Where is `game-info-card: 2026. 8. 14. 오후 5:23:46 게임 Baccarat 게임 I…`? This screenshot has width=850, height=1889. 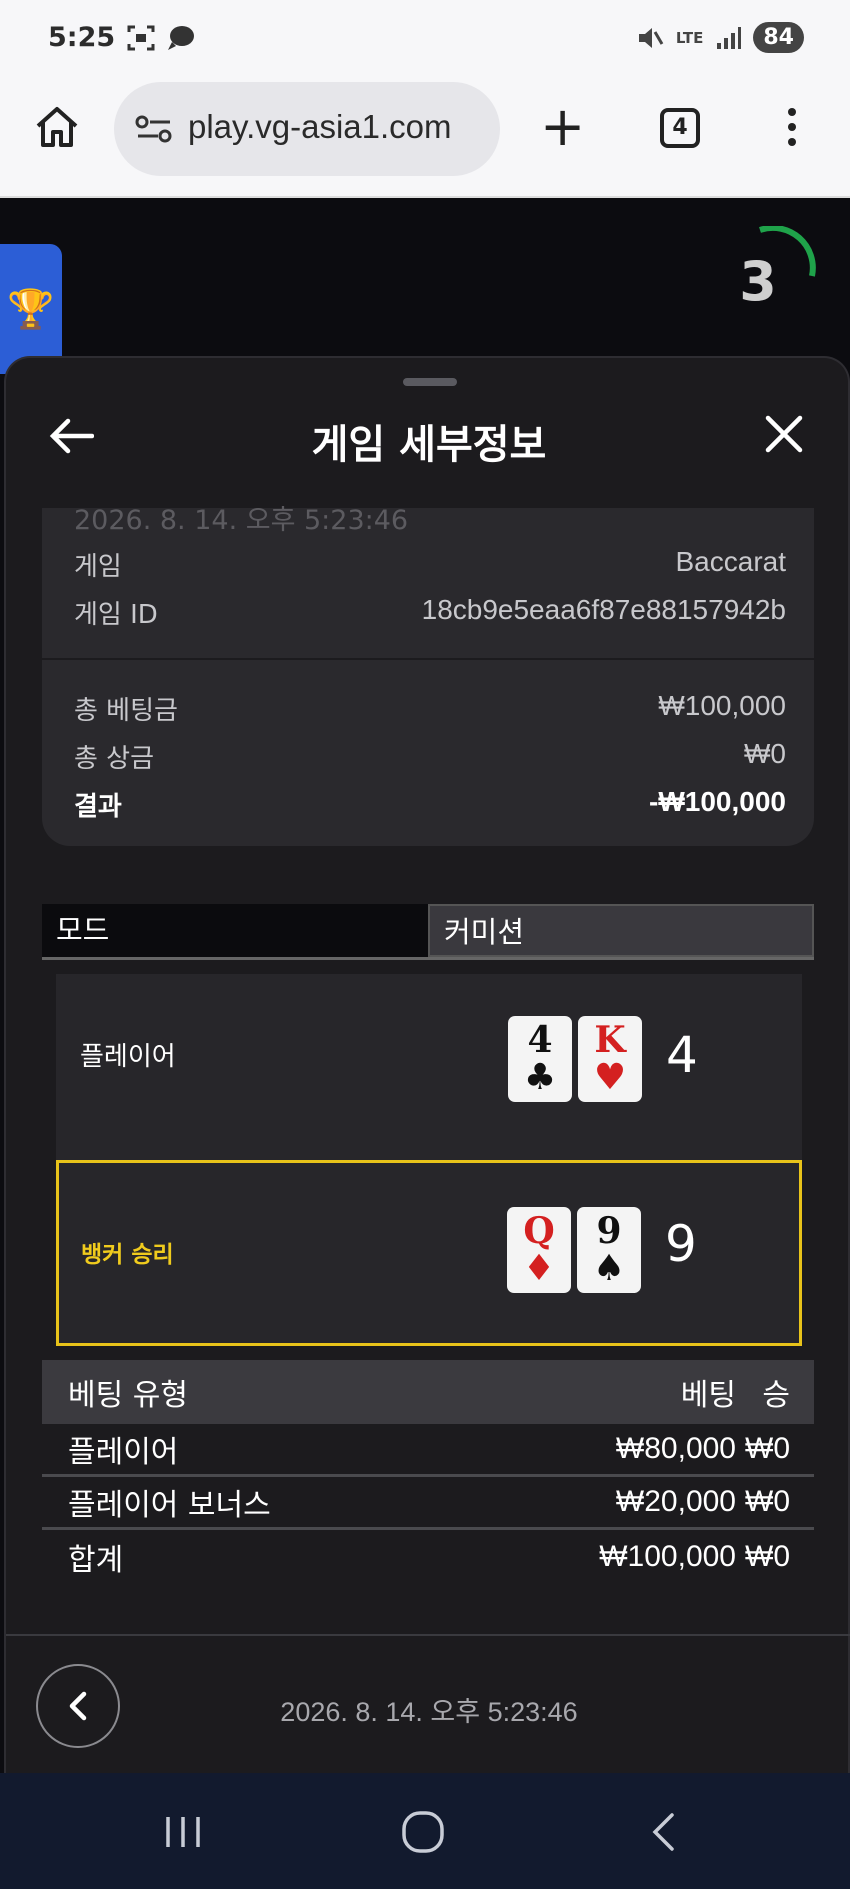 game-info-card: 2026. 8. 14. 오후 5:23:46 게임 Baccarat 게임 I… is located at coordinates (428, 581).